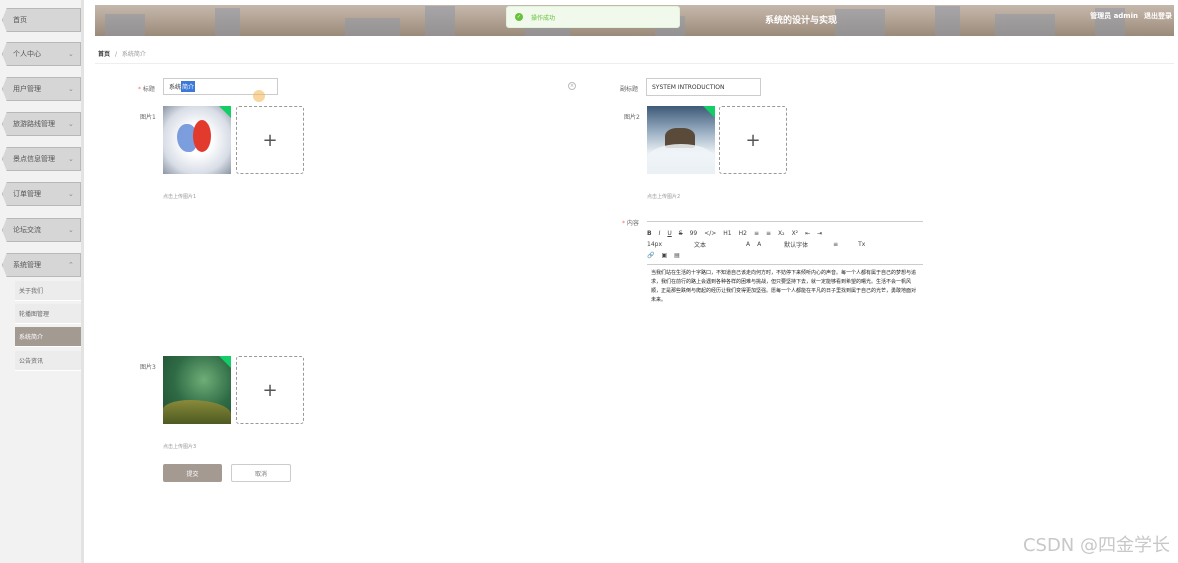  What do you see at coordinates (48, 361) in the screenshot?
I see `submenu-item-news: 公告资讯` at bounding box center [48, 361].